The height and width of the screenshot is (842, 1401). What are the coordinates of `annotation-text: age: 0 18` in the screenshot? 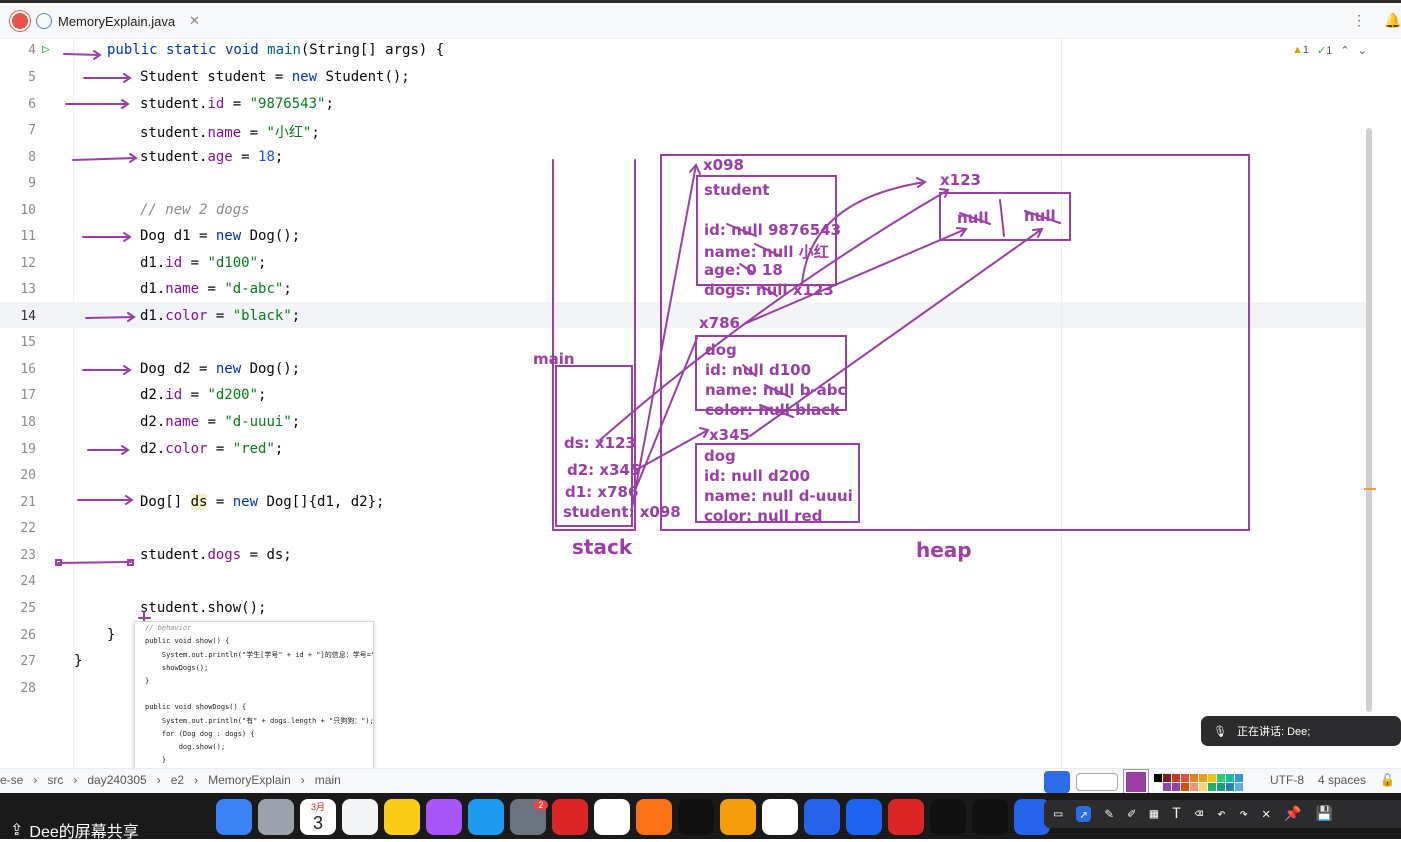 It's located at (743, 270).